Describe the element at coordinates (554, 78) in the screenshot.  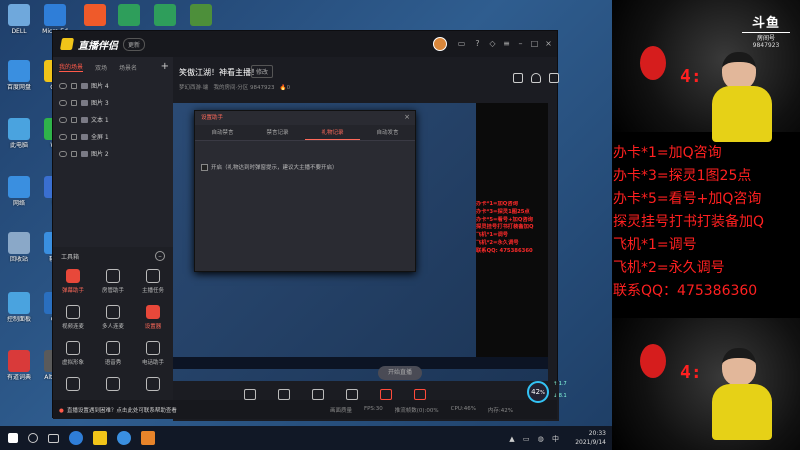
I see `screenshot-icon` at that location.